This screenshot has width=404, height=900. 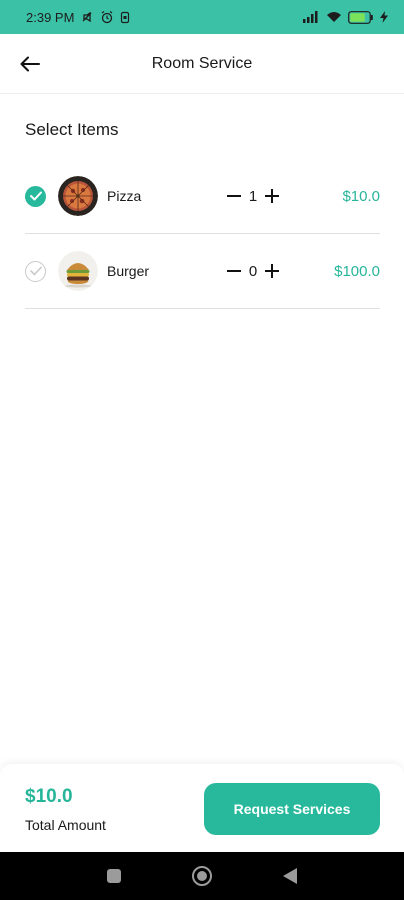 What do you see at coordinates (334, 17) in the screenshot?
I see `wifi-icon` at bounding box center [334, 17].